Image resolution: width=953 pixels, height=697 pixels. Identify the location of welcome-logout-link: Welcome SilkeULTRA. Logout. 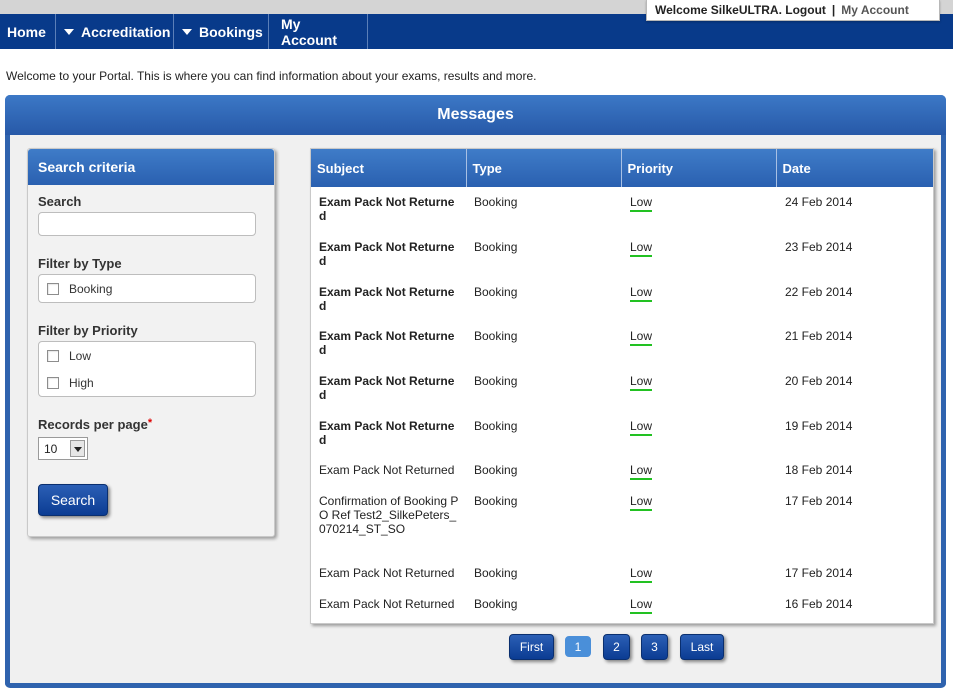
(740, 10).